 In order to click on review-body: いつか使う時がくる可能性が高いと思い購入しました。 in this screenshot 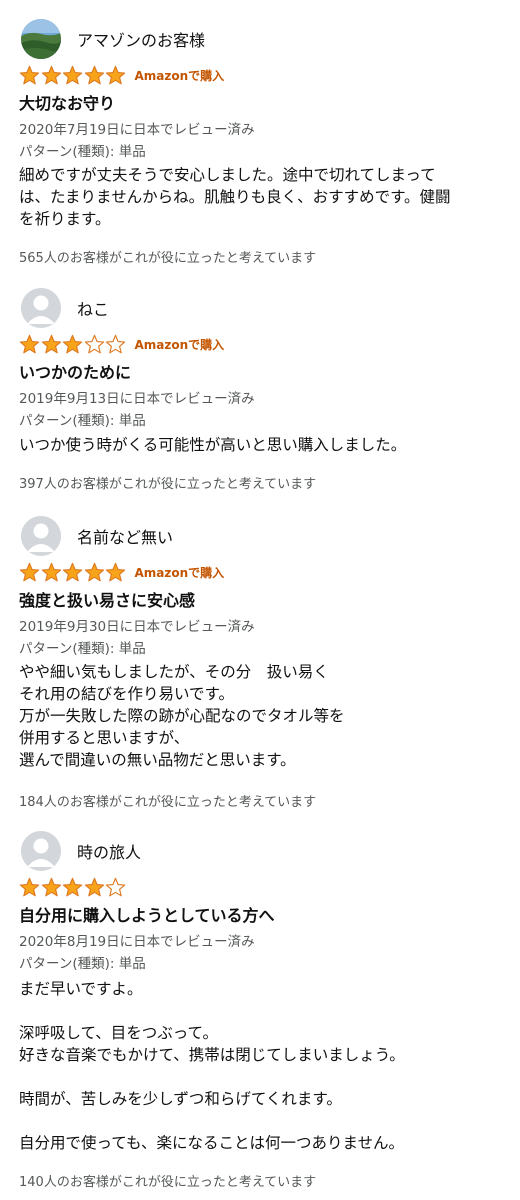, I will do `click(213, 445)`.